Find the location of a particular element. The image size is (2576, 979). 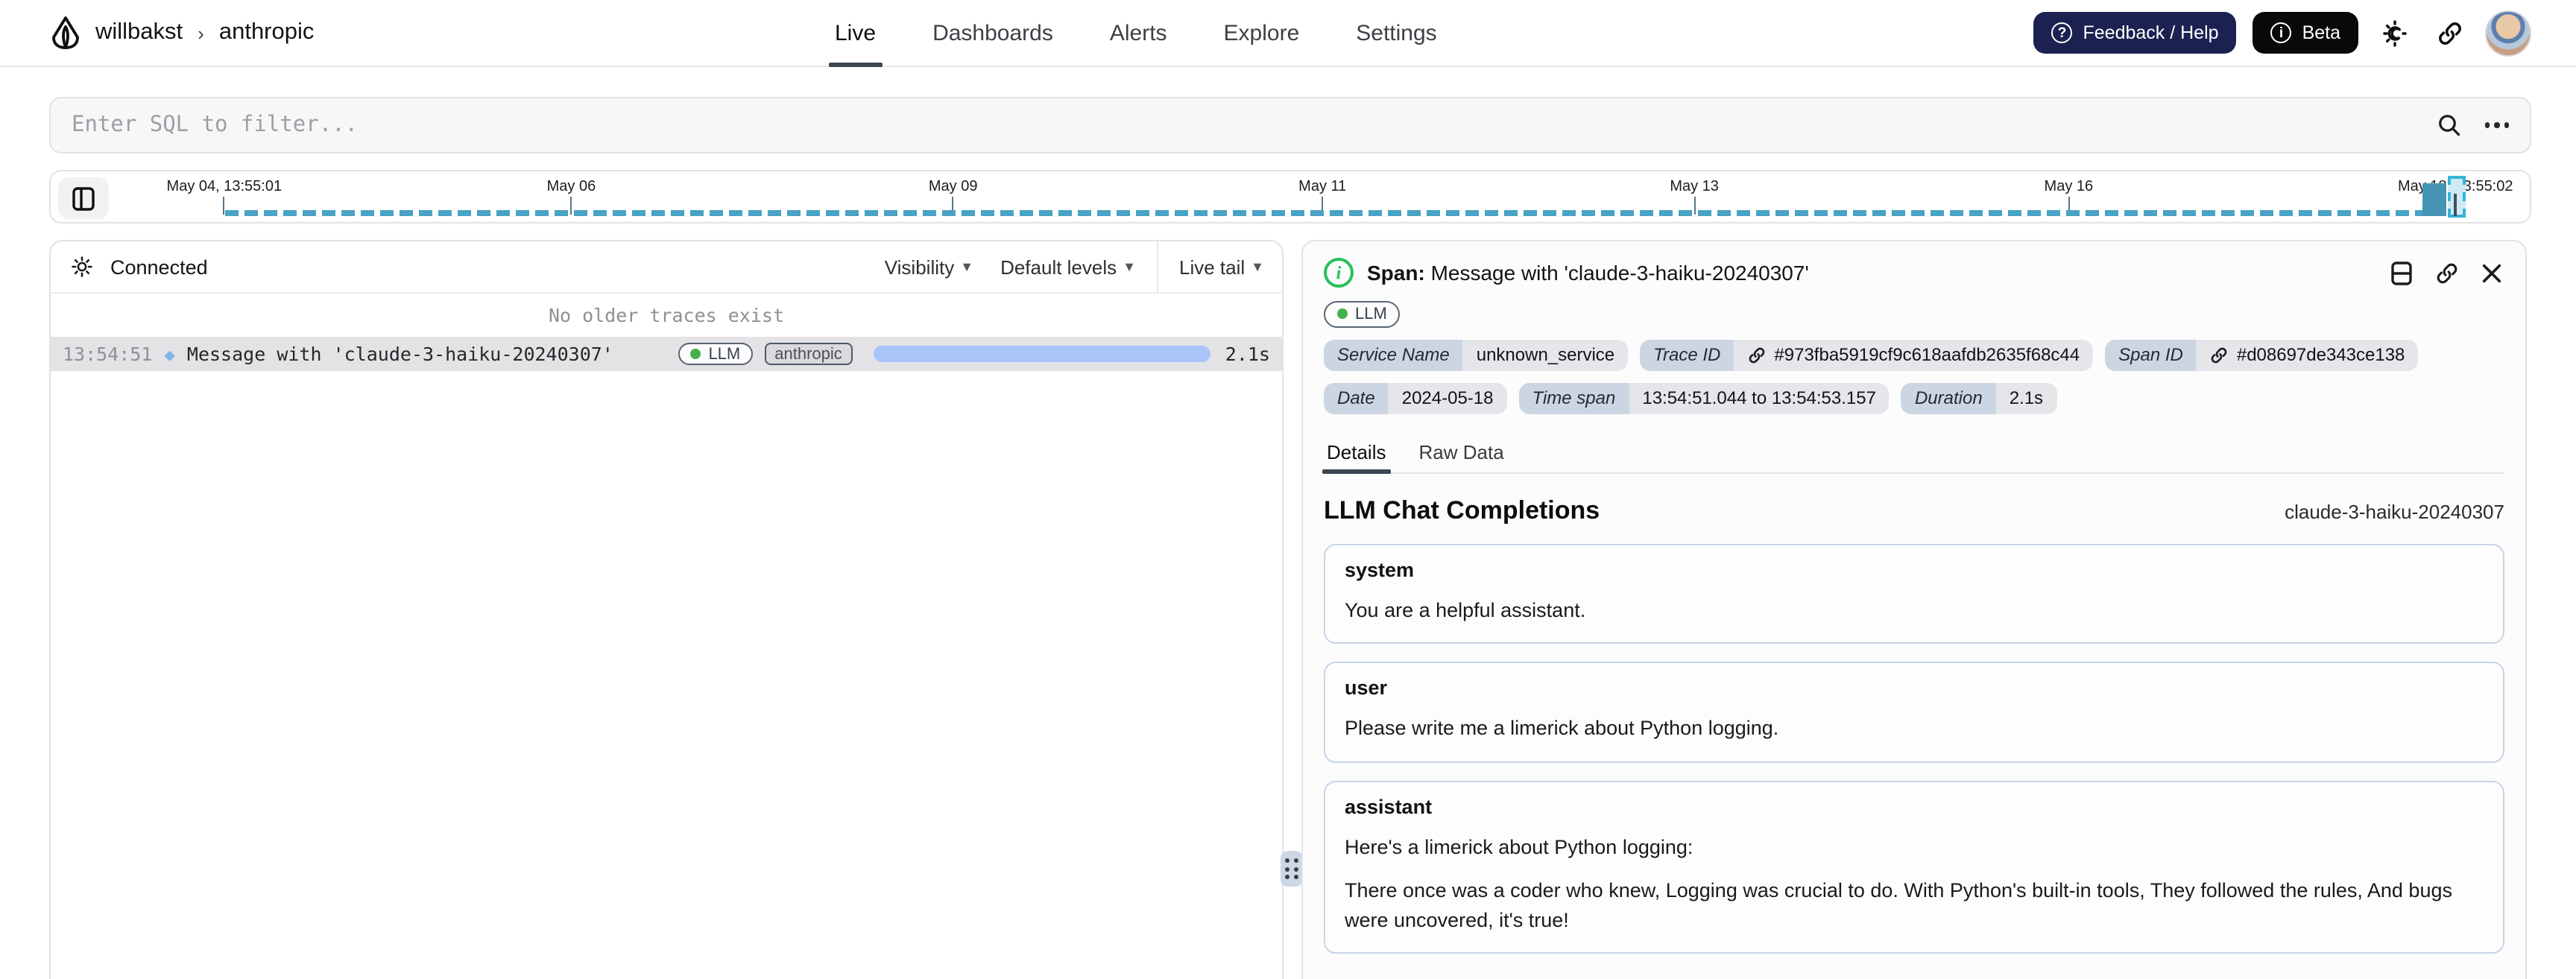

split-panel-icon is located at coordinates (2401, 273).